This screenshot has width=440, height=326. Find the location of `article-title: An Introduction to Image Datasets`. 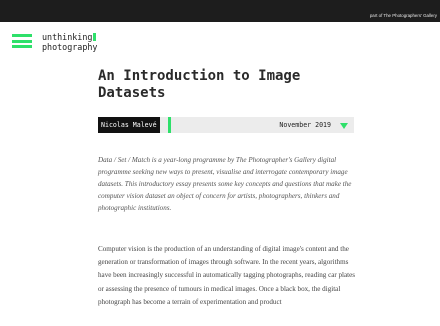

article-title: An Introduction to Image Datasets is located at coordinates (199, 84).